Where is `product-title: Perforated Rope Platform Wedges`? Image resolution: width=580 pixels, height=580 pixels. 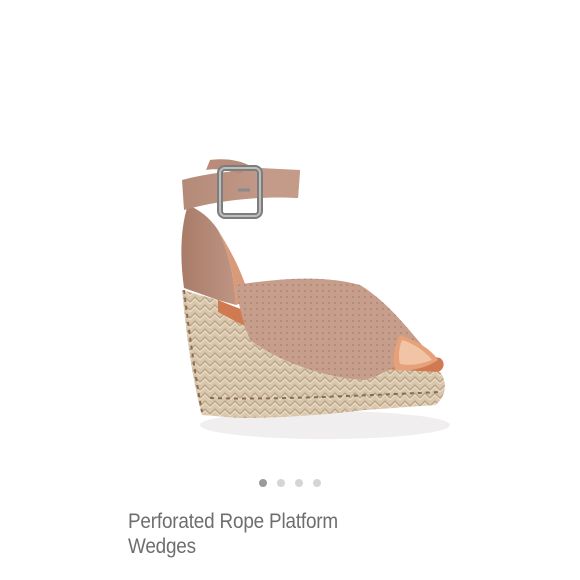
product-title: Perforated Rope Platform Wedges is located at coordinates (233, 534).